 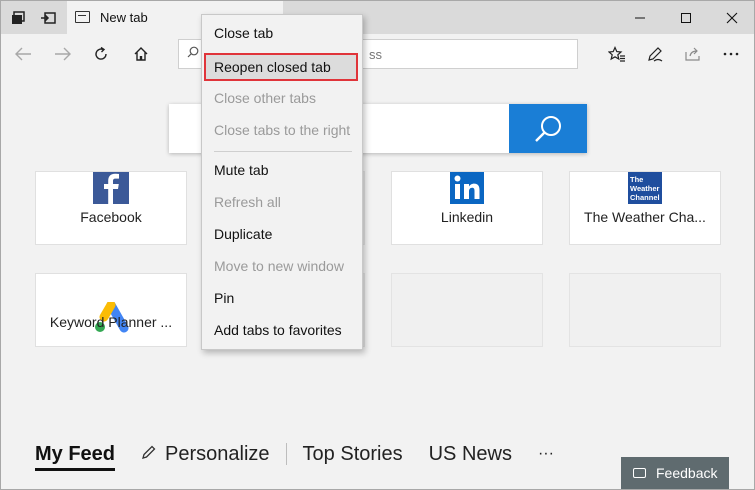 I want to click on search-button, so click(x=548, y=128).